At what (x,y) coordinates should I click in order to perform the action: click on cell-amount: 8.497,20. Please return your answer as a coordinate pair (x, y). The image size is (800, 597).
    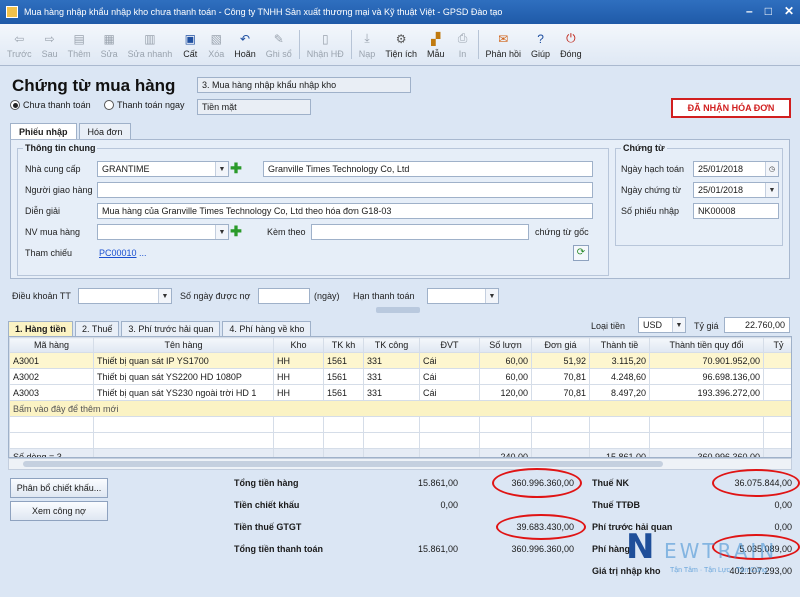
    Looking at the image, I should click on (619, 392).